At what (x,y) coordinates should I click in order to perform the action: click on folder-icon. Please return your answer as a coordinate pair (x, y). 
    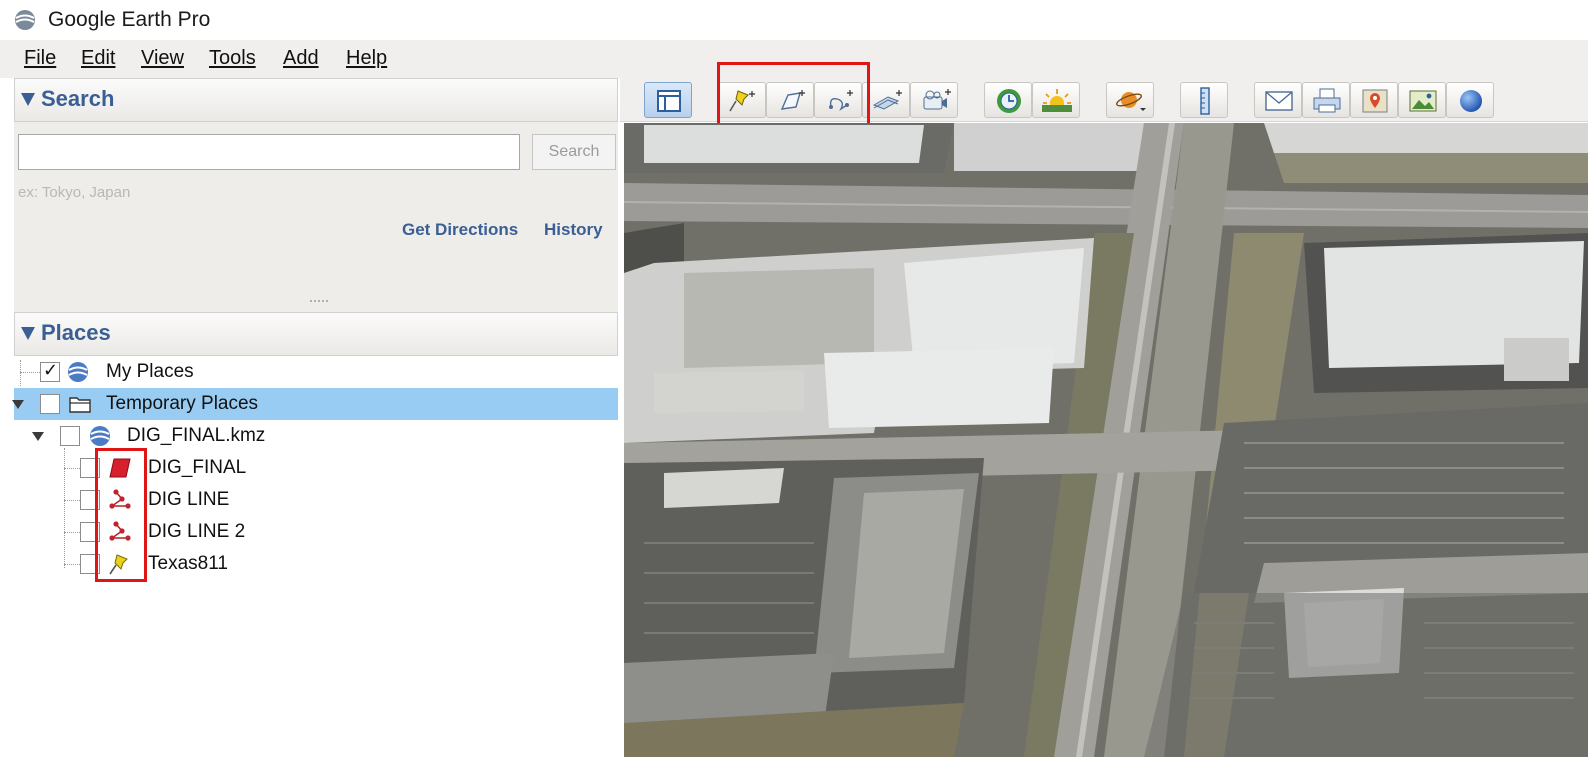
    Looking at the image, I should click on (80, 405).